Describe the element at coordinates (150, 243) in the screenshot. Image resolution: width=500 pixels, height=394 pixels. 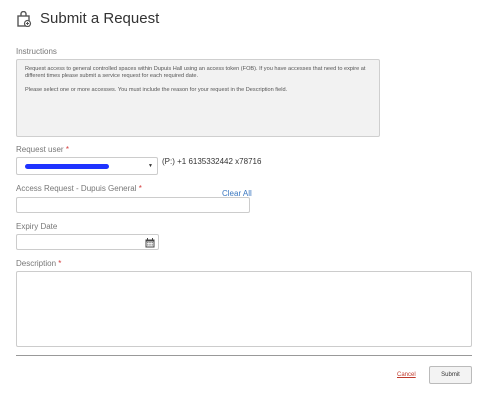
I see `calendar-icon` at that location.